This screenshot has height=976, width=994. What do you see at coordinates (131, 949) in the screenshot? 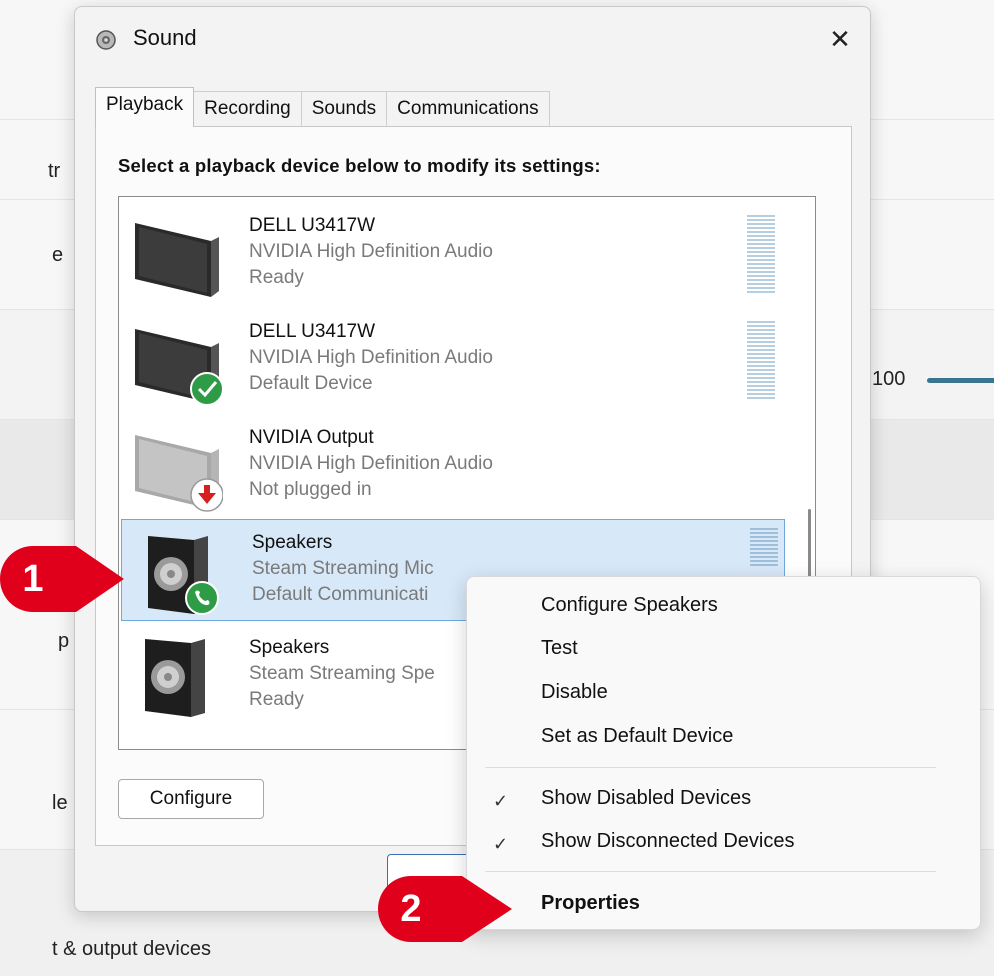
I see `footer-link: t & output devices` at bounding box center [131, 949].